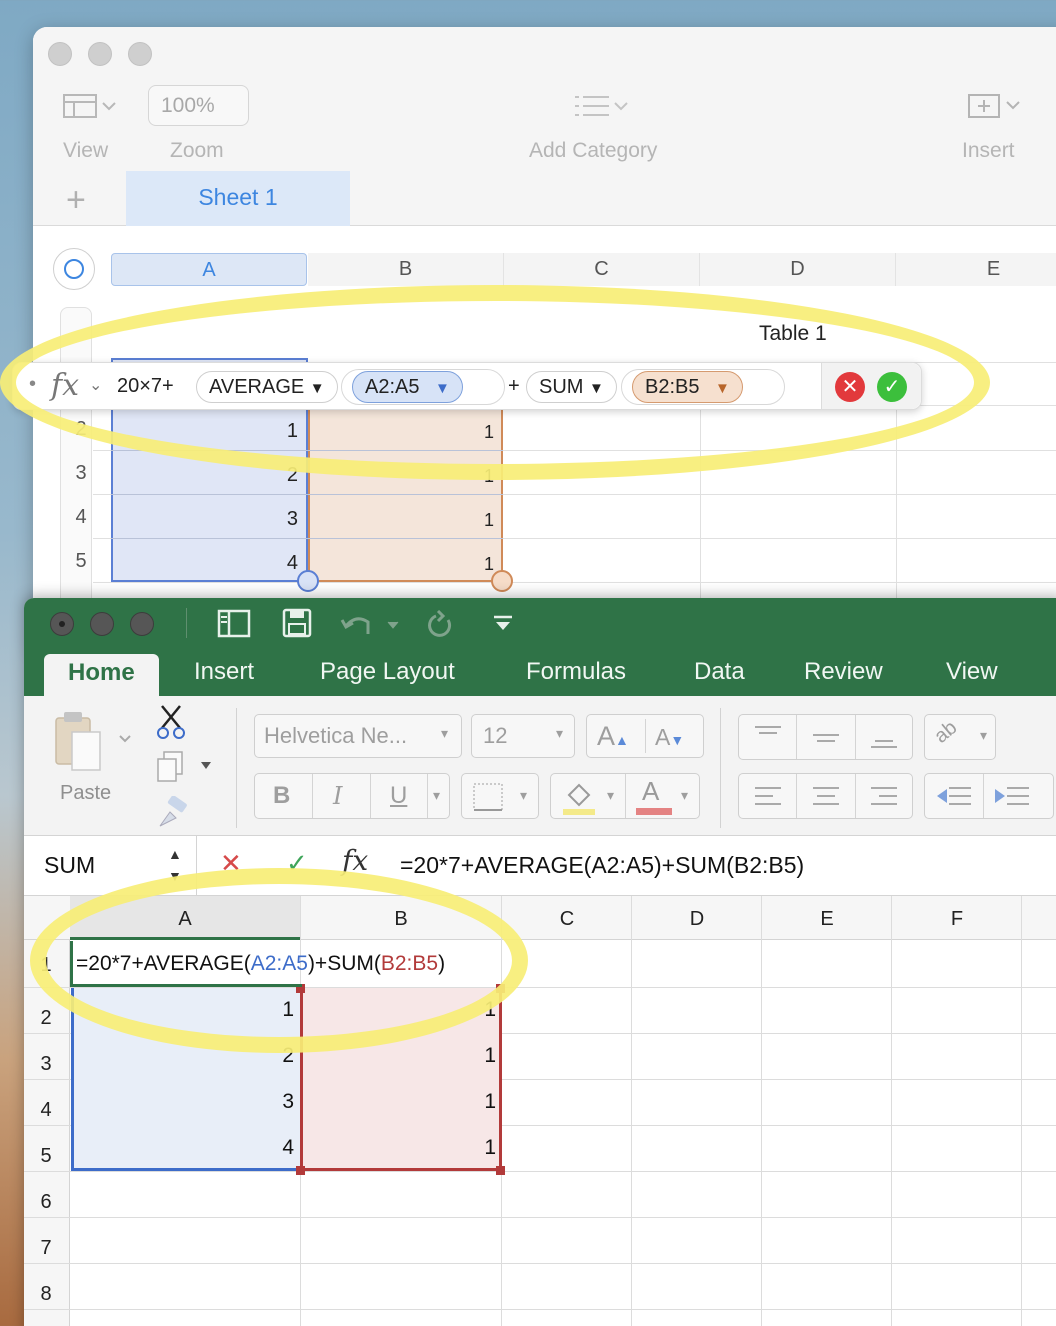  Describe the element at coordinates (603, 108) in the screenshot. I see `add-category-button` at that location.